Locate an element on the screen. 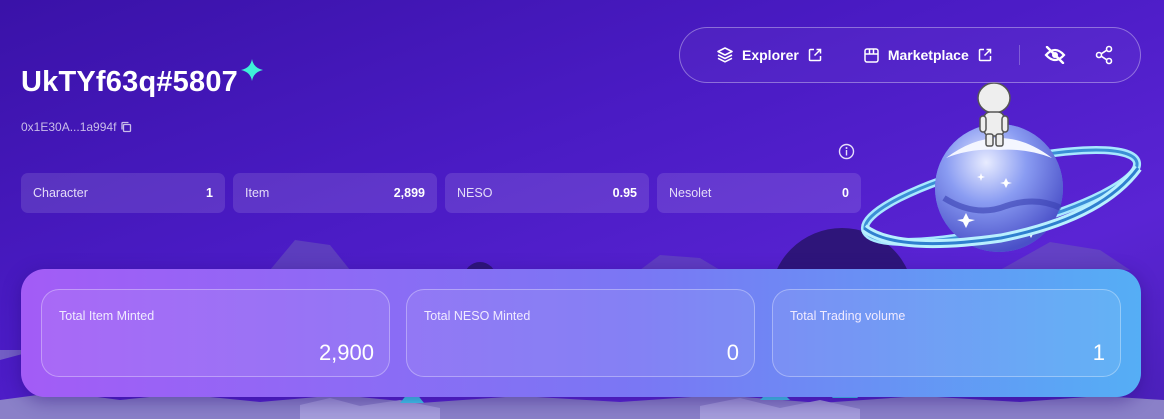 This screenshot has height=419, width=1164. stat-neso: NESO 0.95 is located at coordinates (547, 193).